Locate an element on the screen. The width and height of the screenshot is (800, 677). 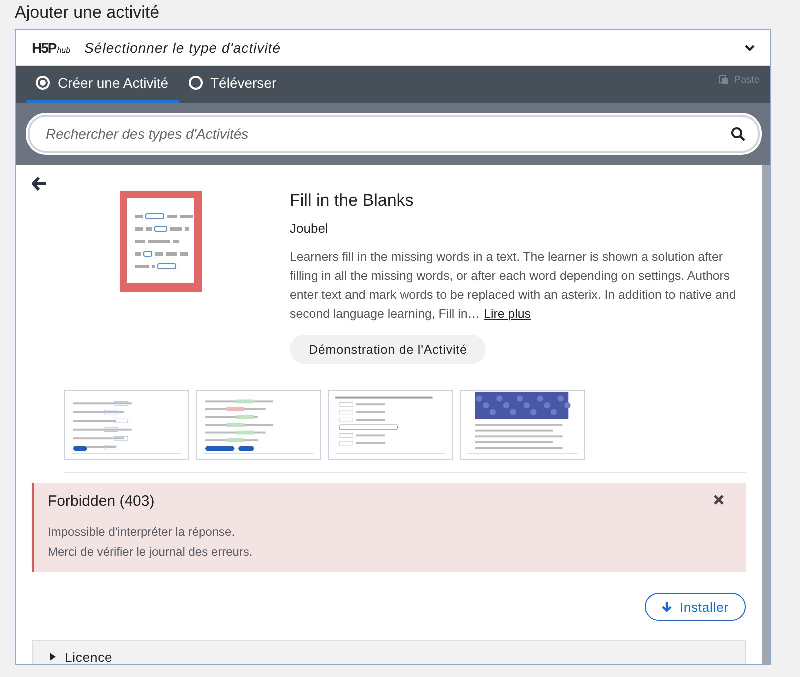
author-name: Joubel is located at coordinates (310, 228).